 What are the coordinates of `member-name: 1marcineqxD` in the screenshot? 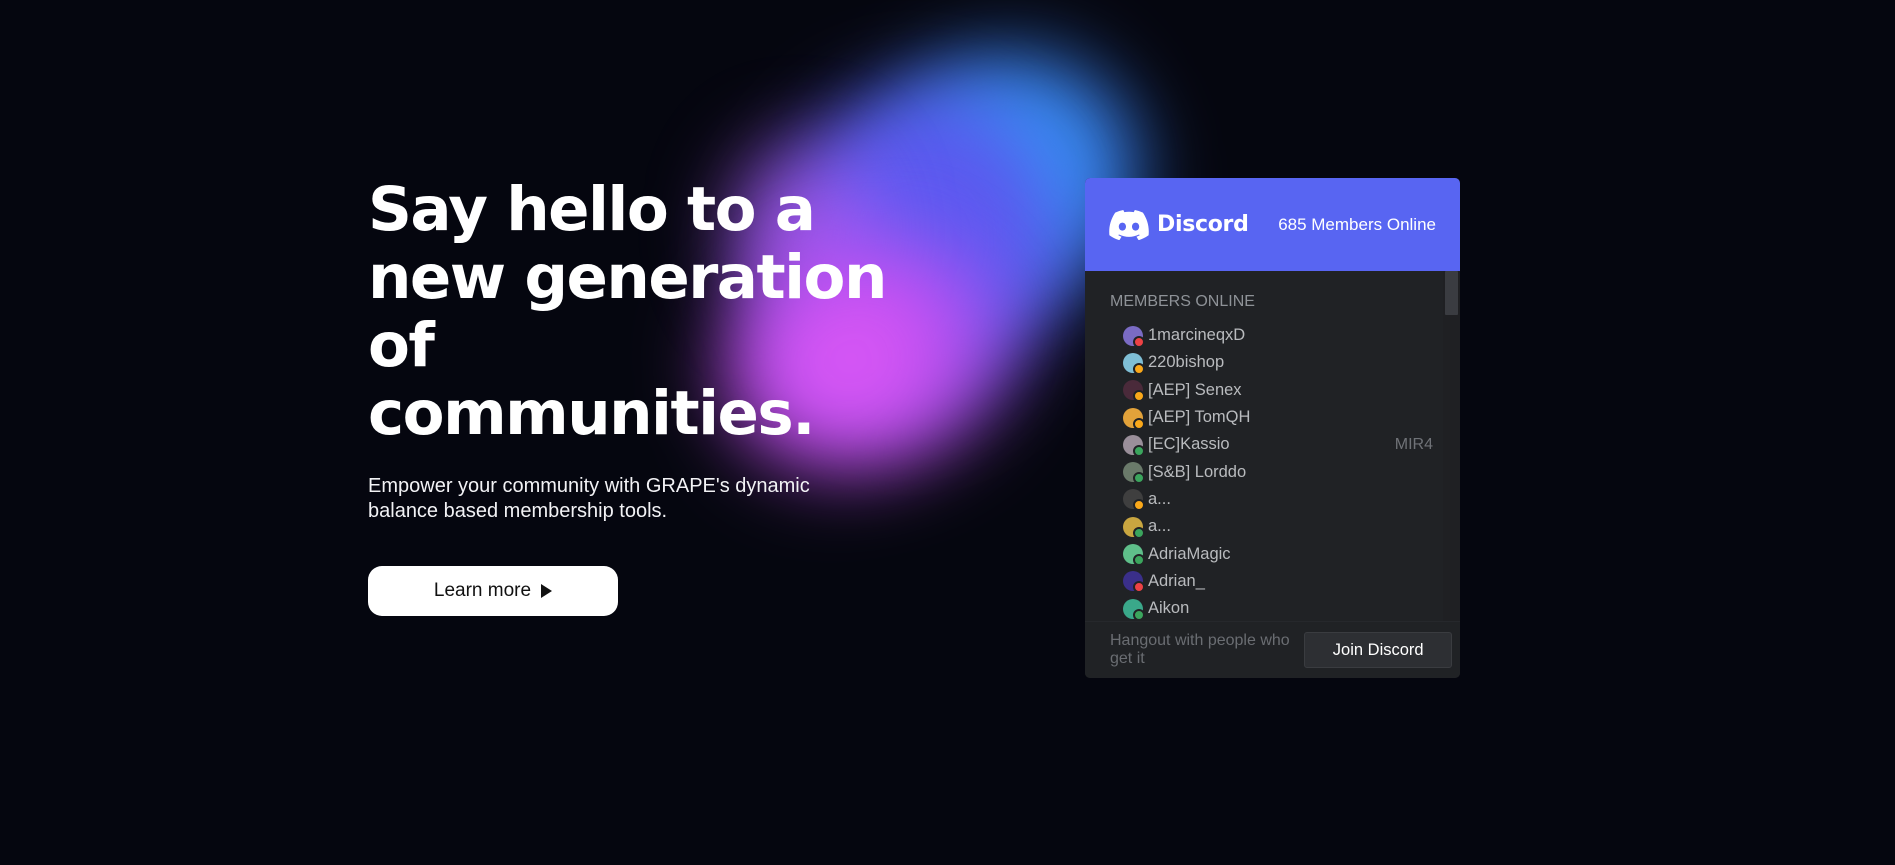 It's located at (1197, 335).